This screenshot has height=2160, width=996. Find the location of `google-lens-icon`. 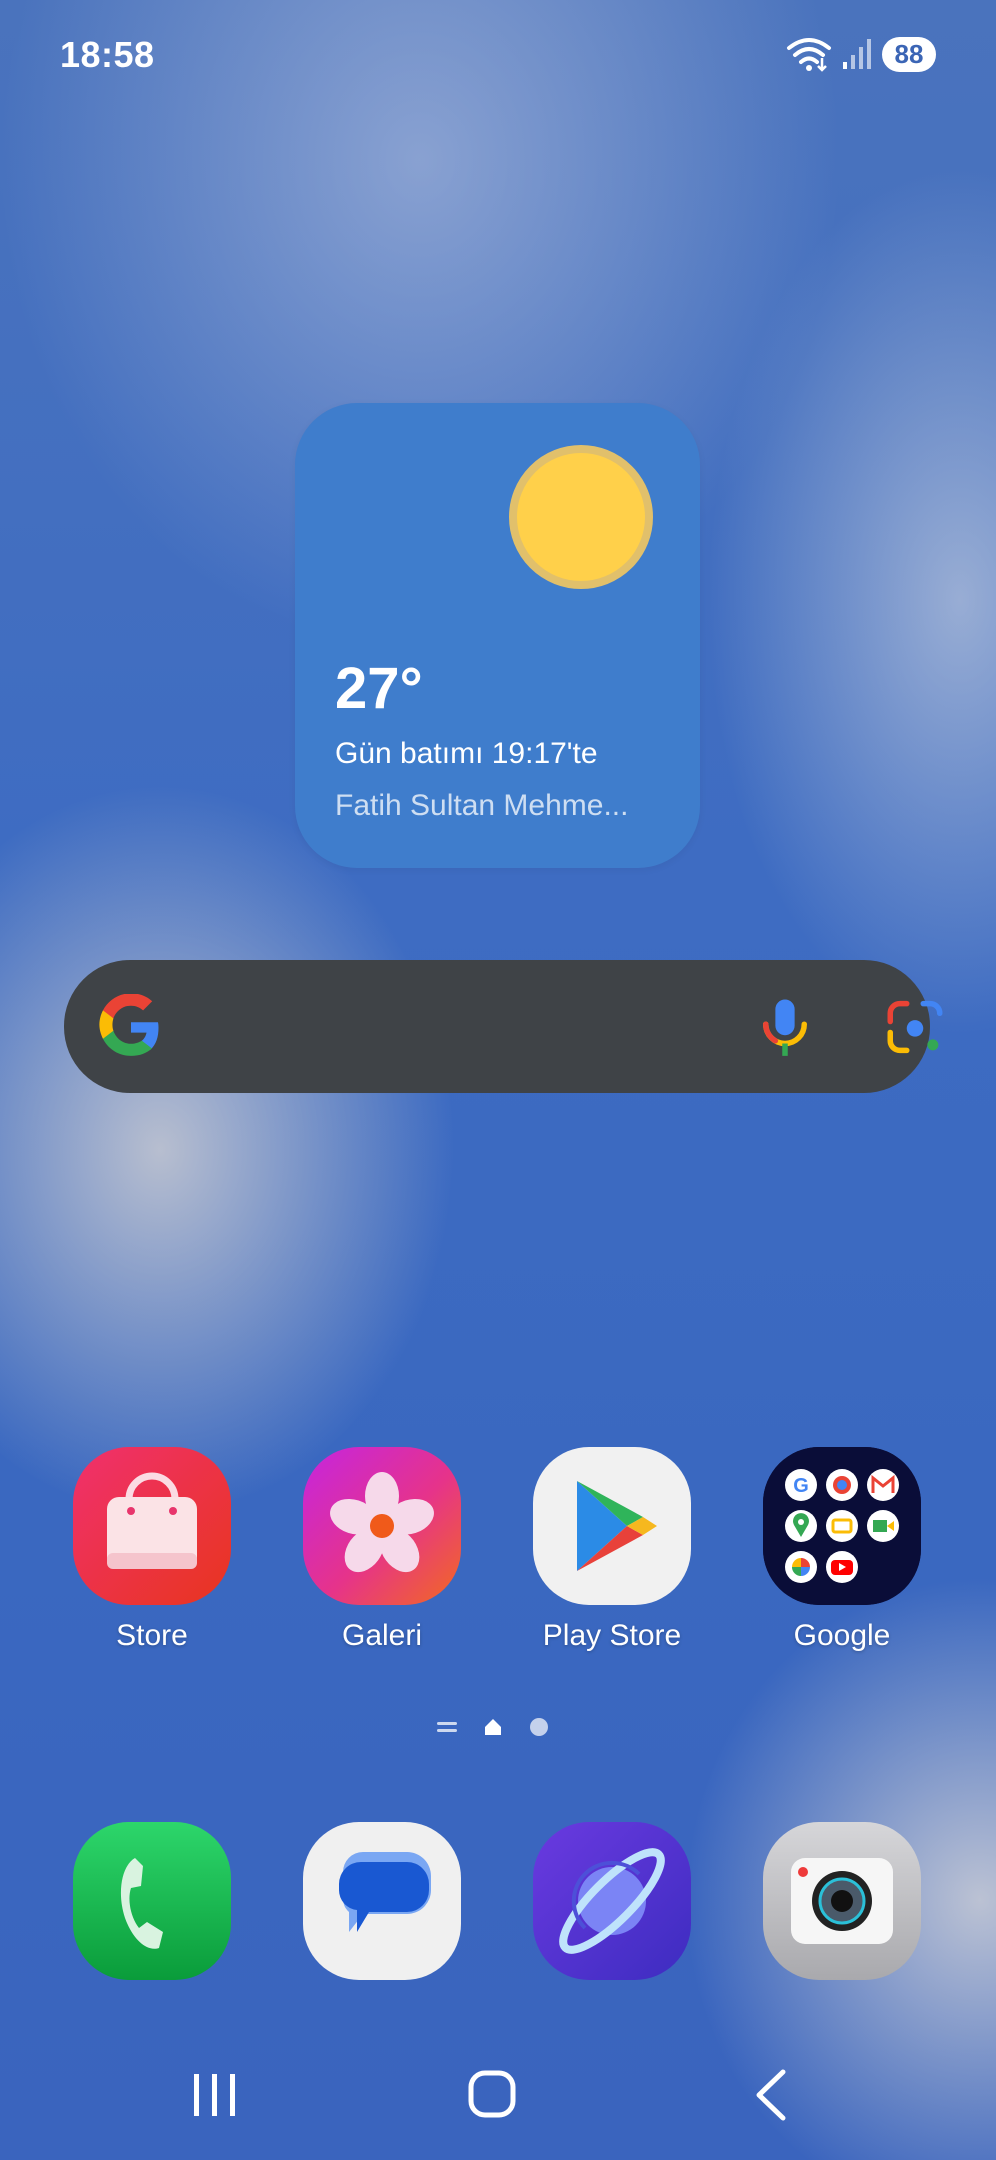

google-lens-icon is located at coordinates (915, 1027).